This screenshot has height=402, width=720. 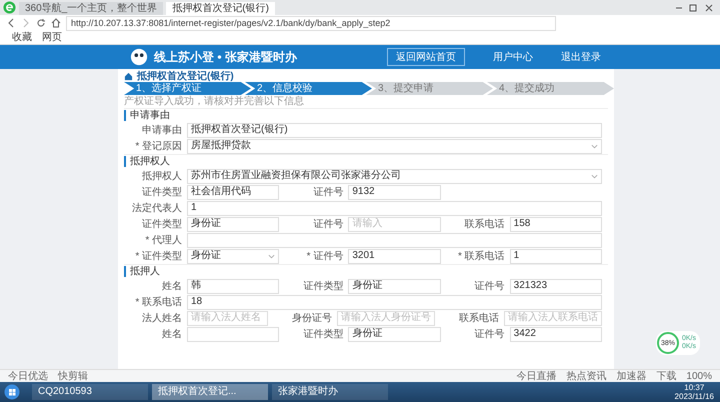 What do you see at coordinates (394, 256) in the screenshot?
I see `input-field: 3201` at bounding box center [394, 256].